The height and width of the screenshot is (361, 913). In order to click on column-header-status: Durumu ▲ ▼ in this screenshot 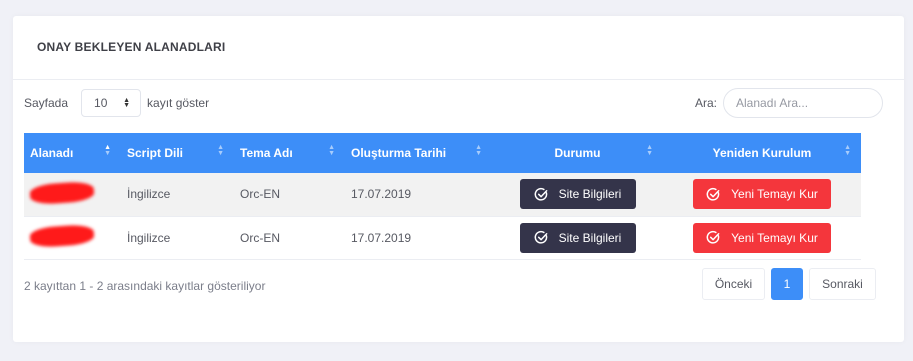, I will do `click(577, 153)`.